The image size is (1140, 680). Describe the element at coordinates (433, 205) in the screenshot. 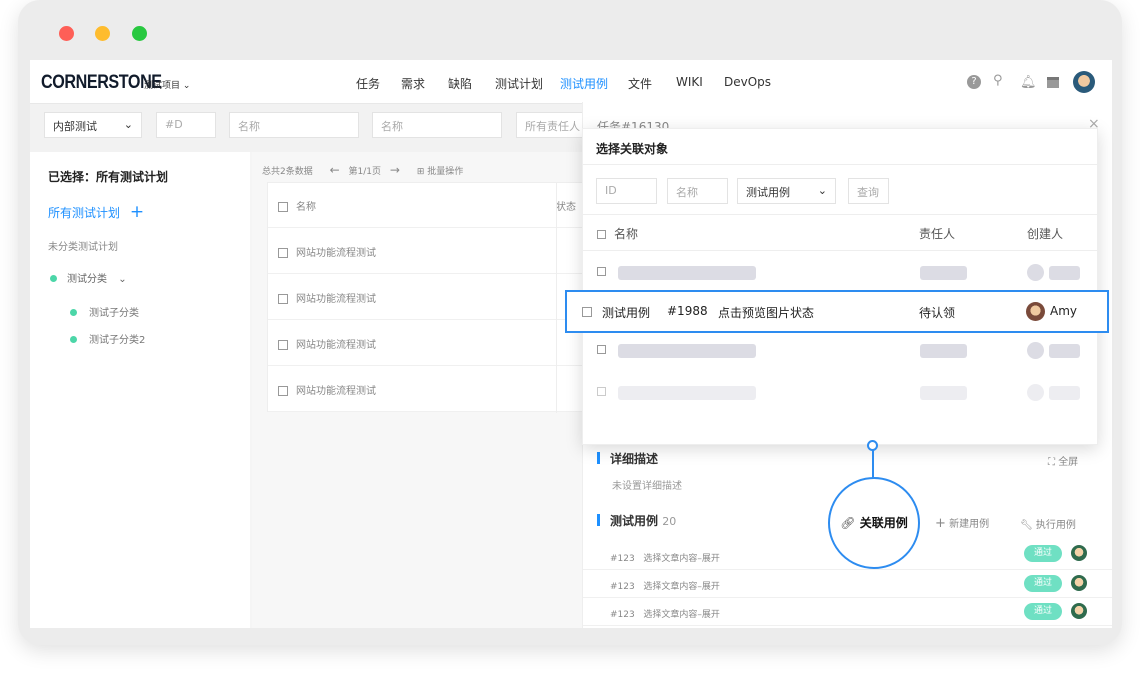

I see `table-header: 名称 状态` at that location.